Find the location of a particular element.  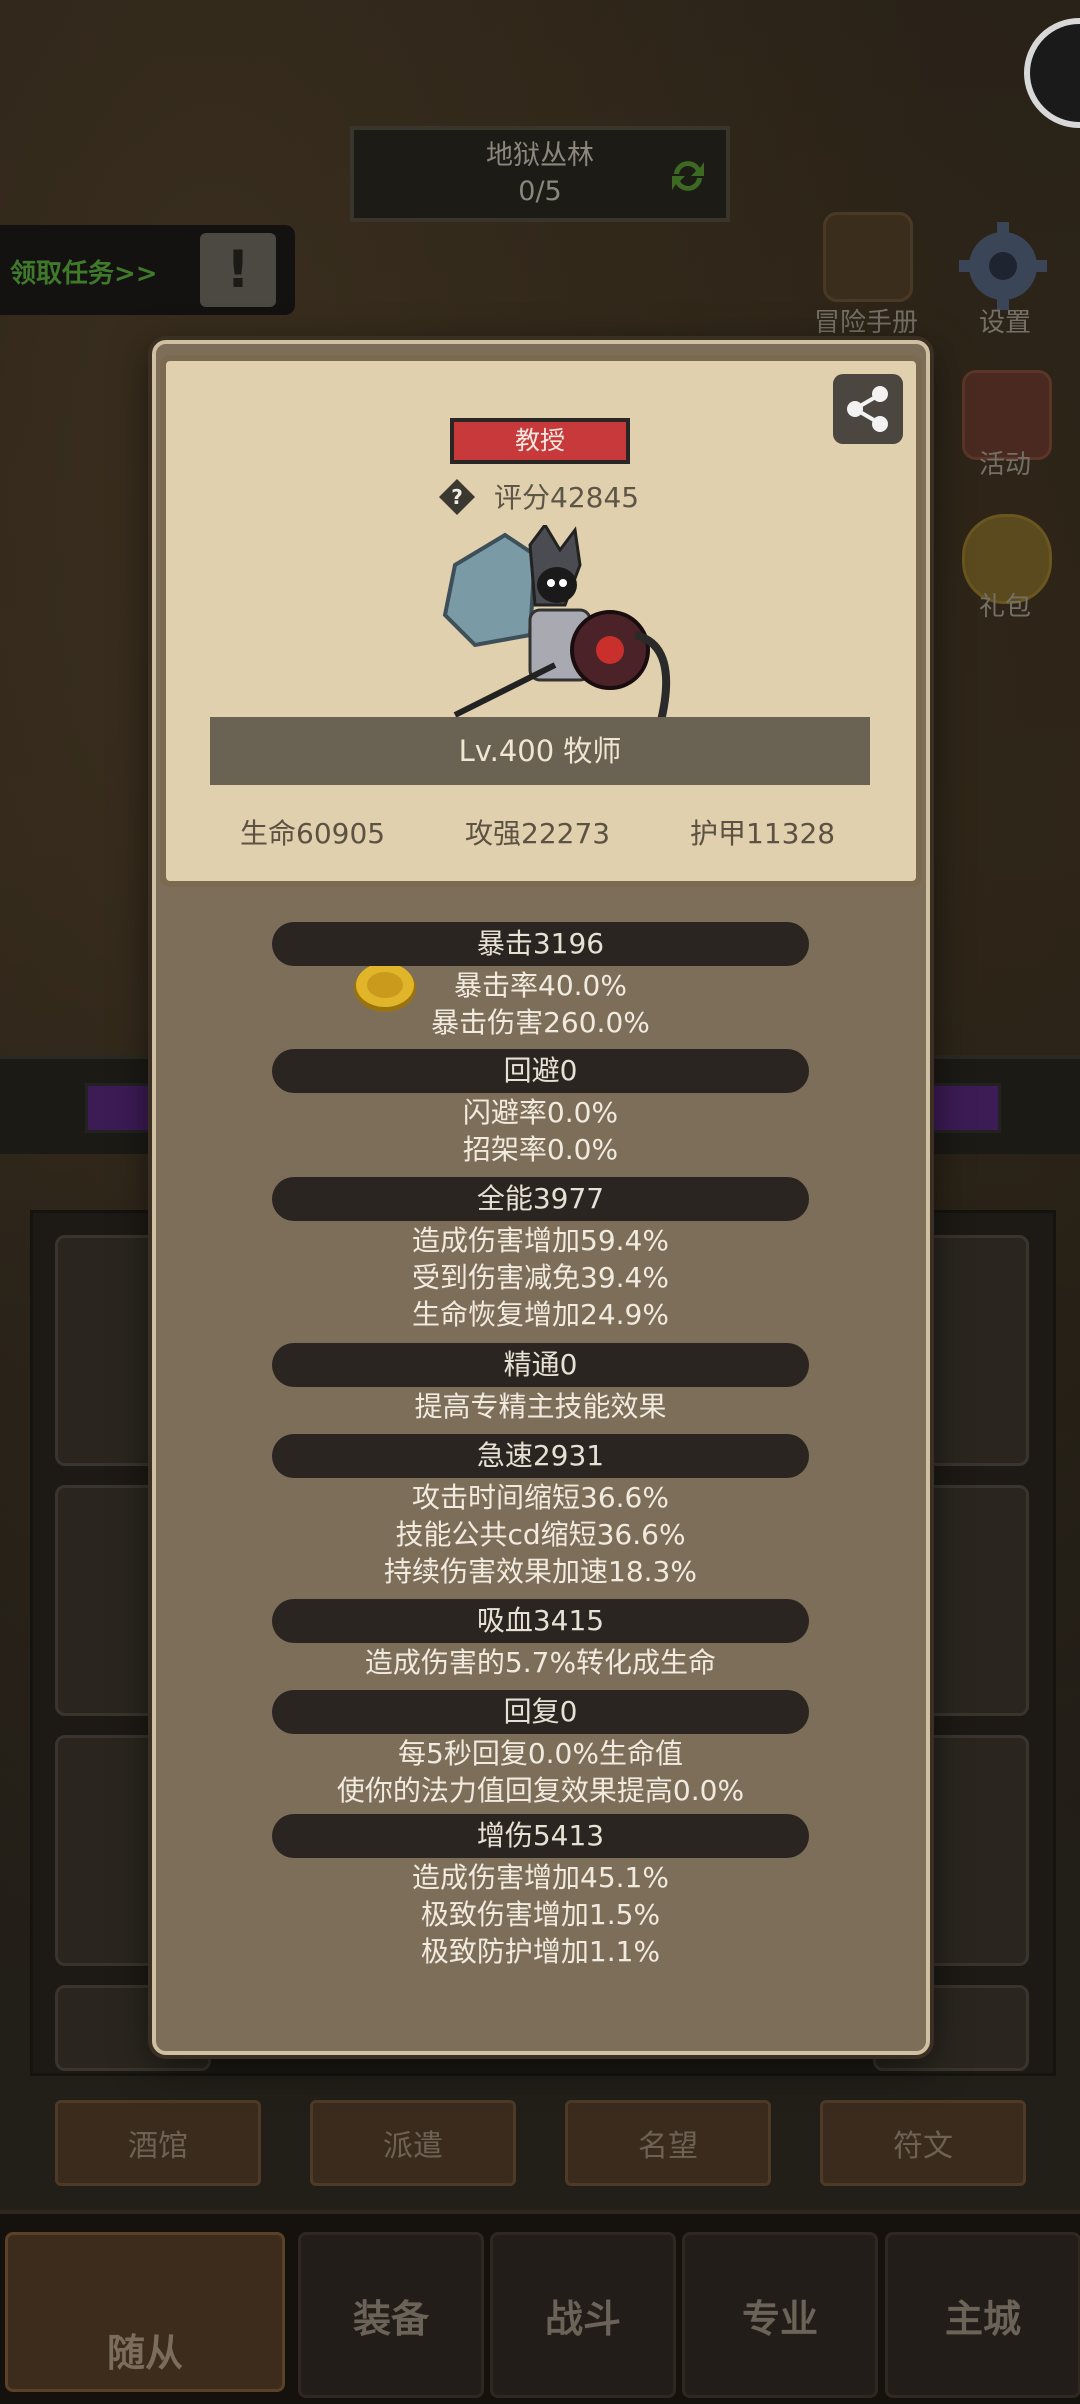

side-menu-adventure-label: 冒险手册 is located at coordinates (865, 323).